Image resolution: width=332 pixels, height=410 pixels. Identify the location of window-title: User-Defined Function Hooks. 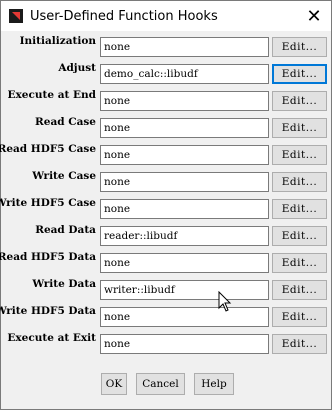
(124, 16).